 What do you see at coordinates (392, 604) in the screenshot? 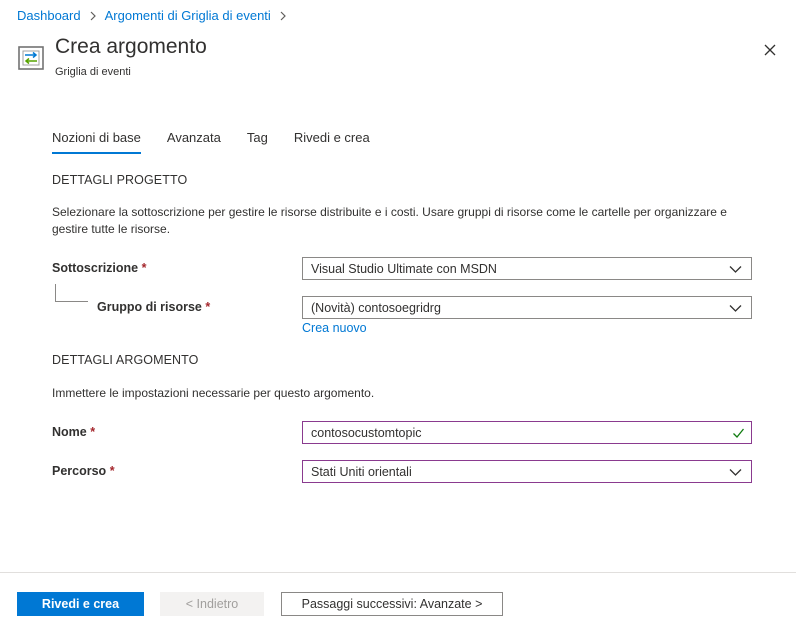
I see `next-advanced-button: Passaggi successivi: Avanzate >` at bounding box center [392, 604].